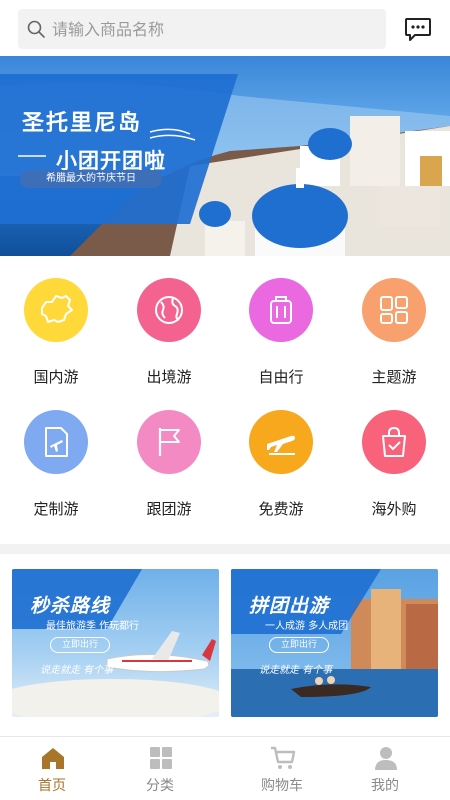 This screenshot has height=800, width=450. What do you see at coordinates (282, 786) in the screenshot?
I see `tab-label: 购物车` at bounding box center [282, 786].